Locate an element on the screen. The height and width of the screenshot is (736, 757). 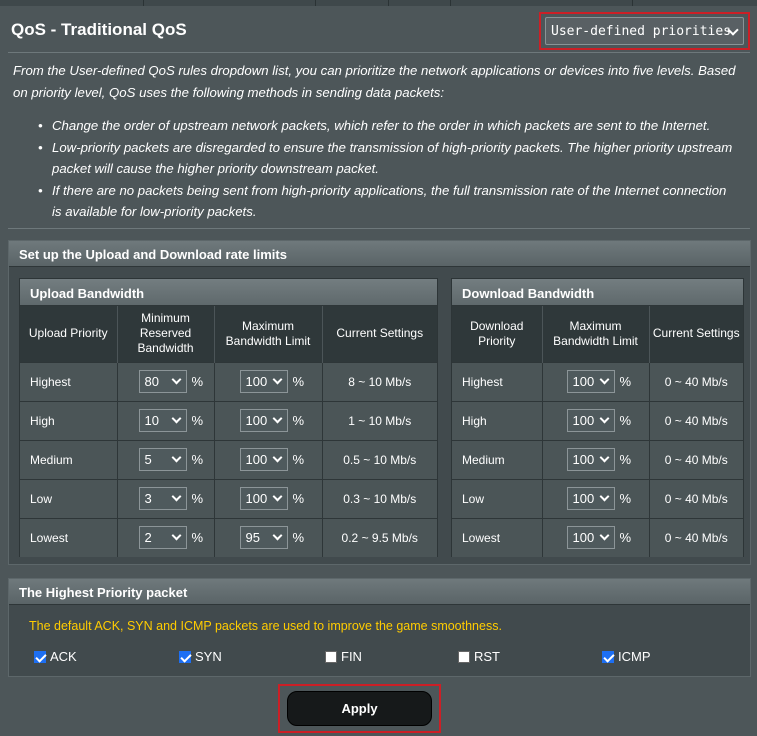
table-row: Low 100% 0 ~ 40 Mb/s is located at coordinates (597, 498).